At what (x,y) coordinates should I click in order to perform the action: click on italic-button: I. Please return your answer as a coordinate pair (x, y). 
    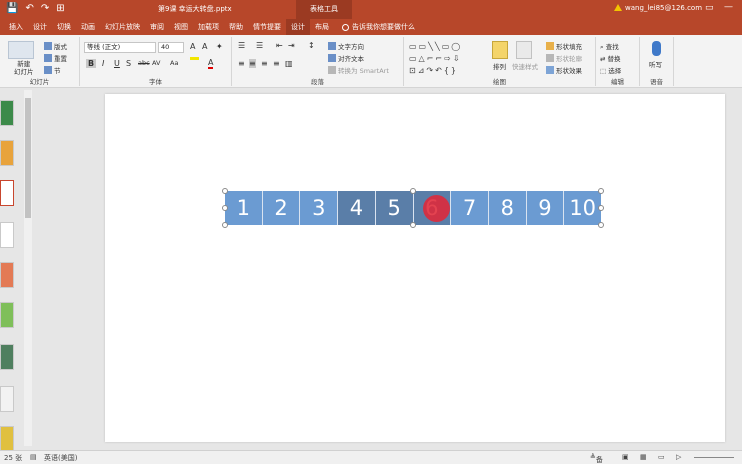
    Looking at the image, I should click on (103, 63).